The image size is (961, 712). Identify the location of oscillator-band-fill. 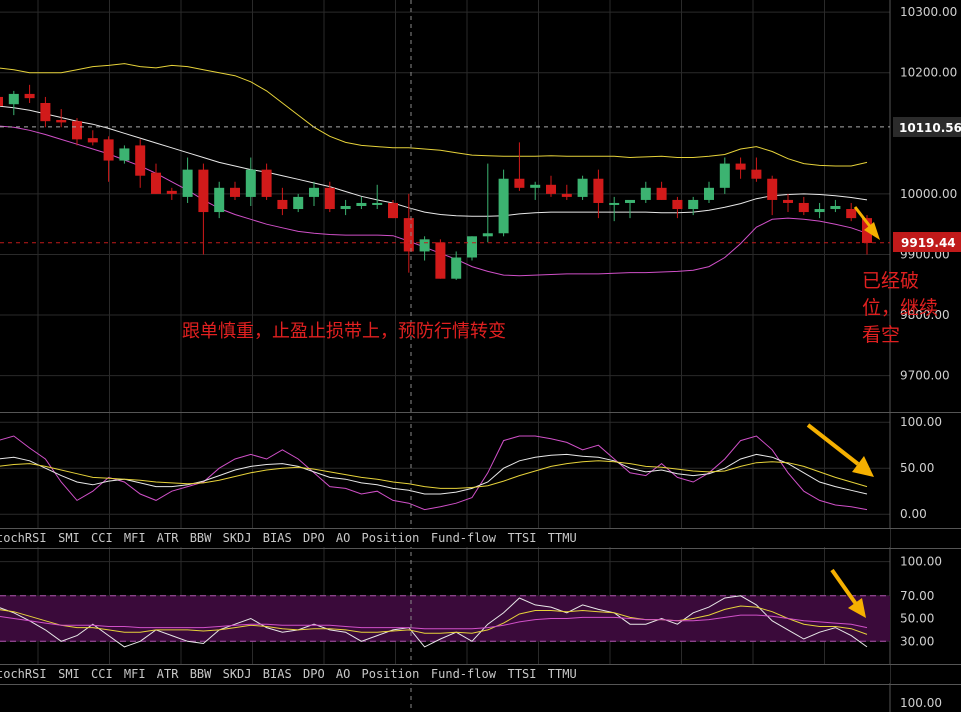
(445, 618).